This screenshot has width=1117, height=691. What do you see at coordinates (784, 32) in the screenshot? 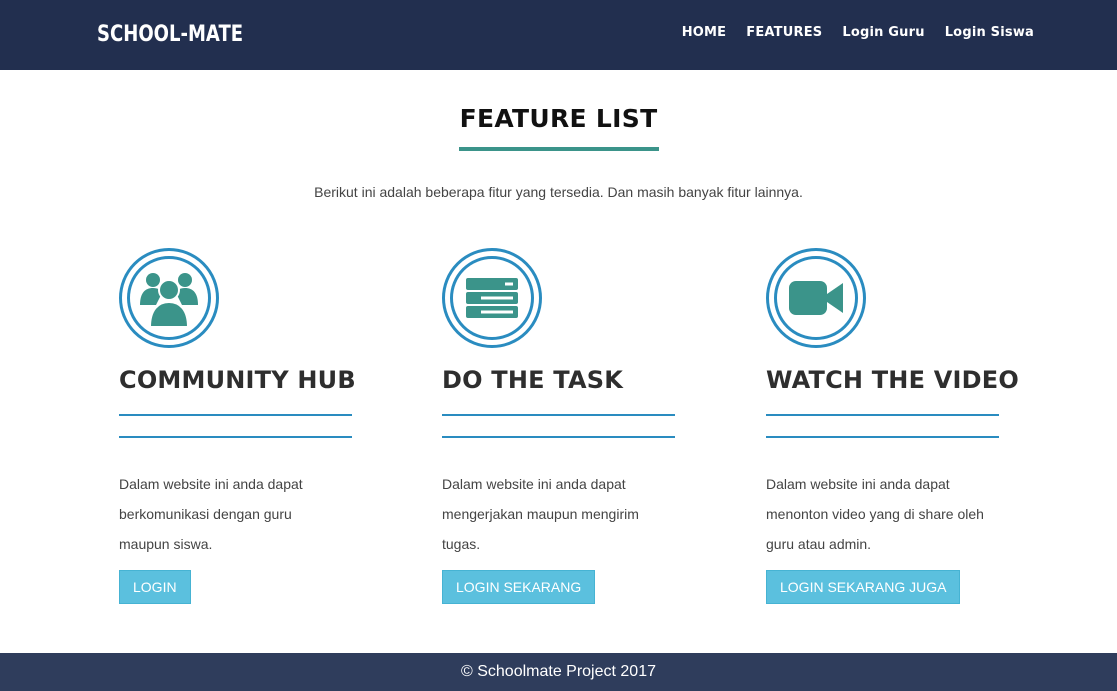
I see `nav-link-features: FEATURES` at bounding box center [784, 32].